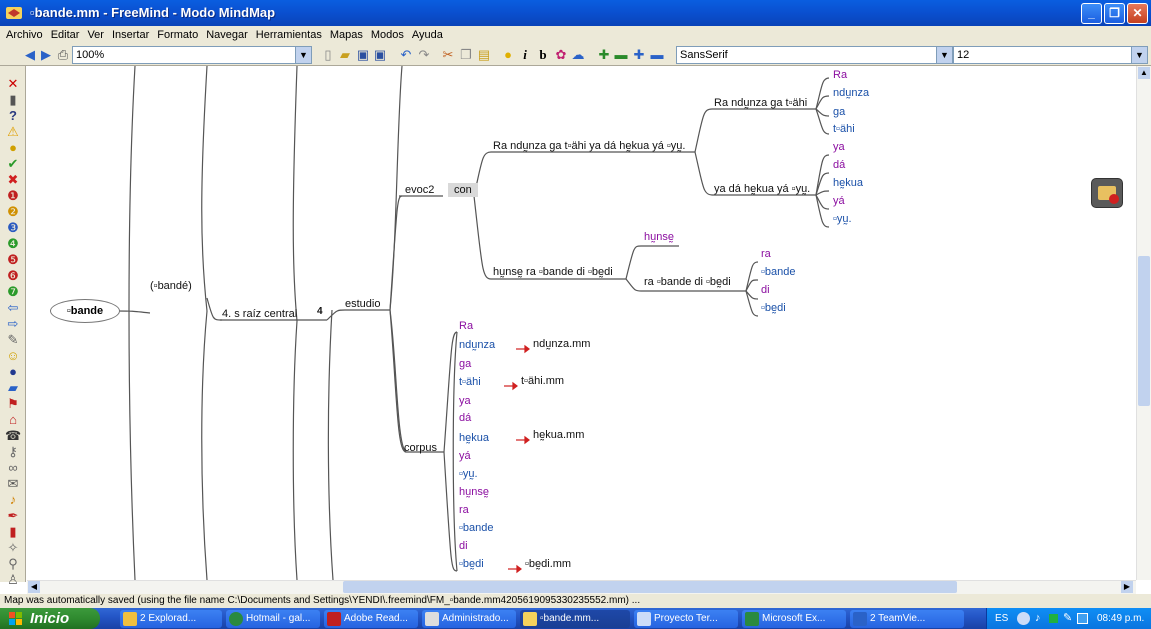 The height and width of the screenshot is (629, 1151). What do you see at coordinates (420, 448) in the screenshot?
I see `node-corpus: corpus` at bounding box center [420, 448].